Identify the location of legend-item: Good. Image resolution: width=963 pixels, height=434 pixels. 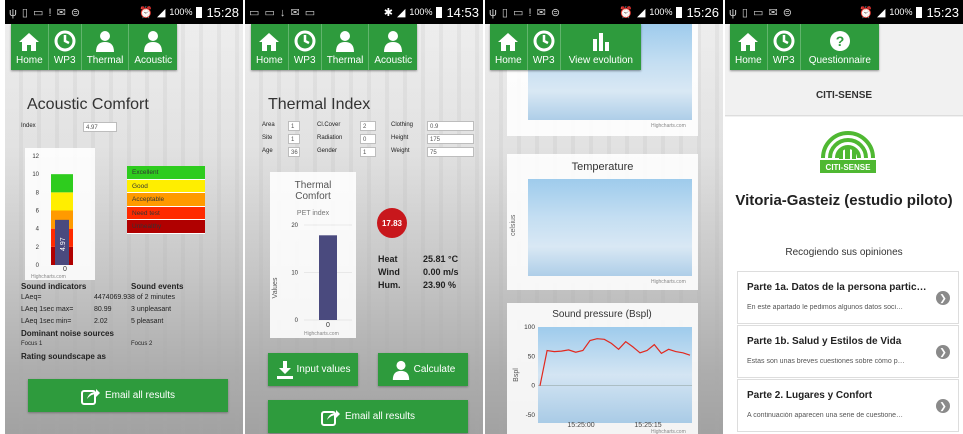
(166, 186).